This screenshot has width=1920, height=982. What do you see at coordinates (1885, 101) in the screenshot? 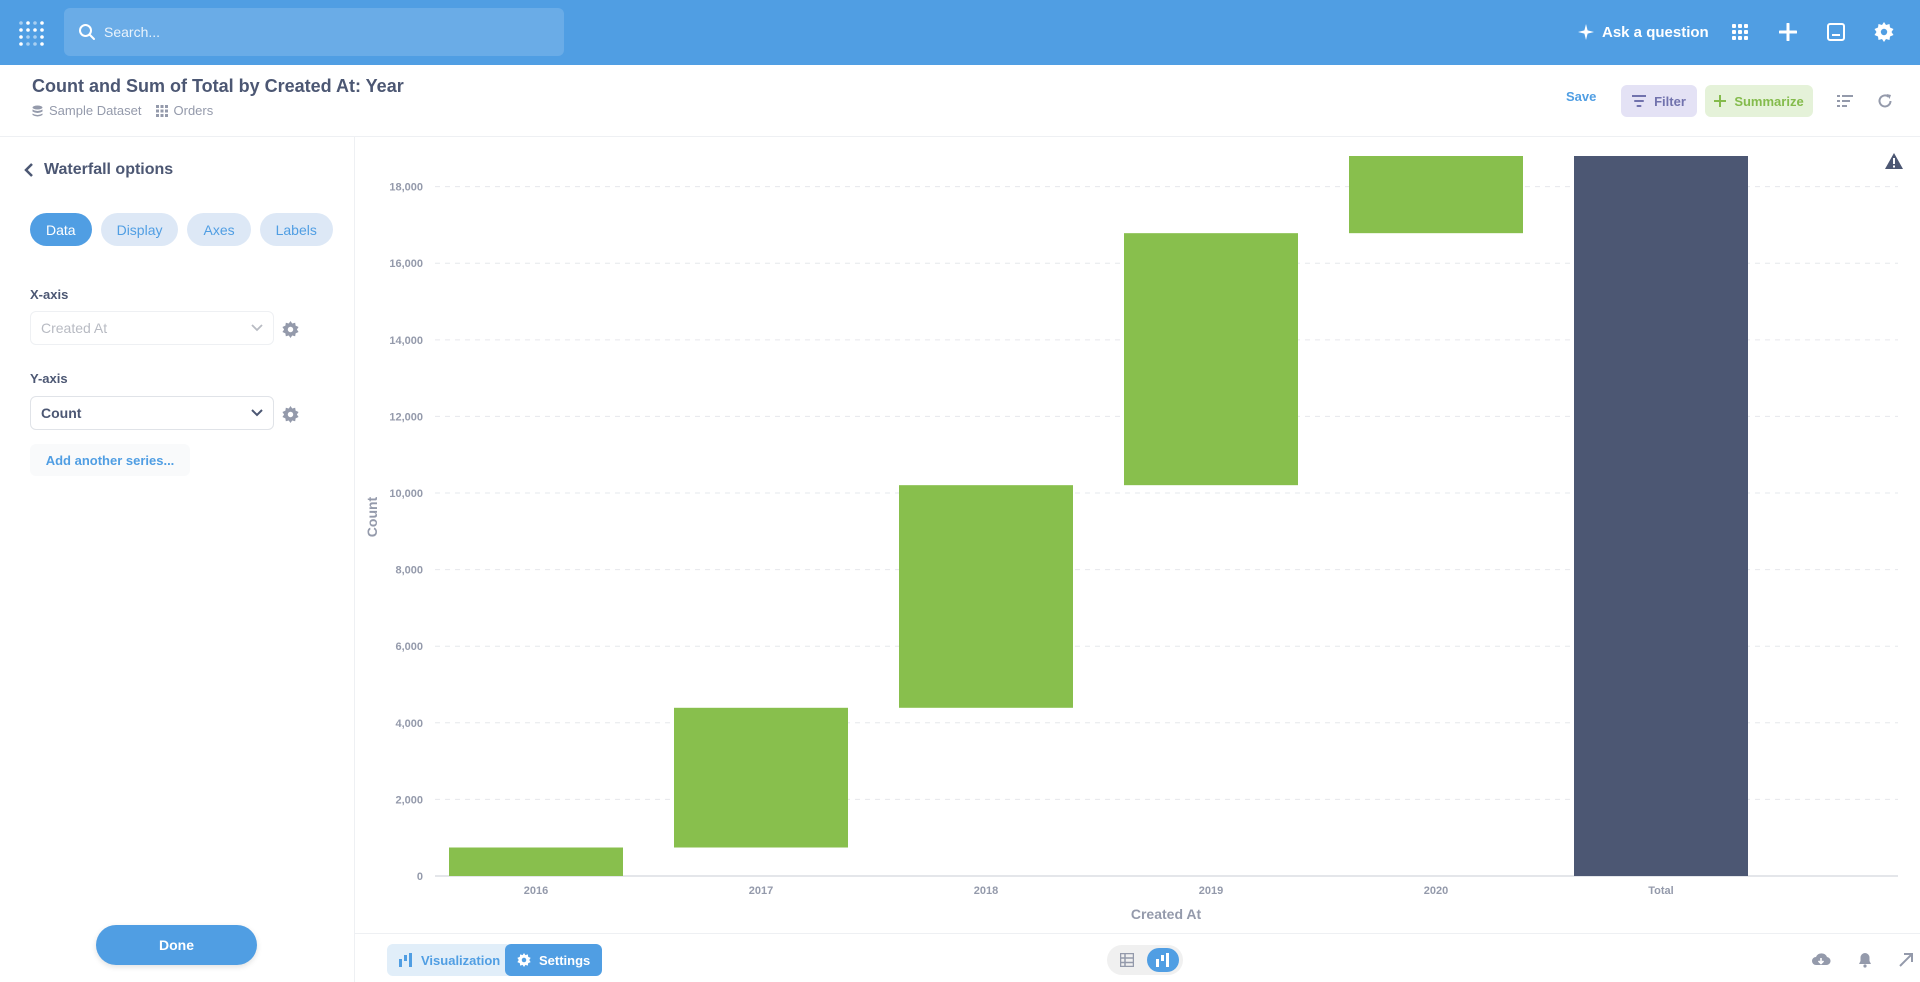
I see `refresh-icon` at bounding box center [1885, 101].